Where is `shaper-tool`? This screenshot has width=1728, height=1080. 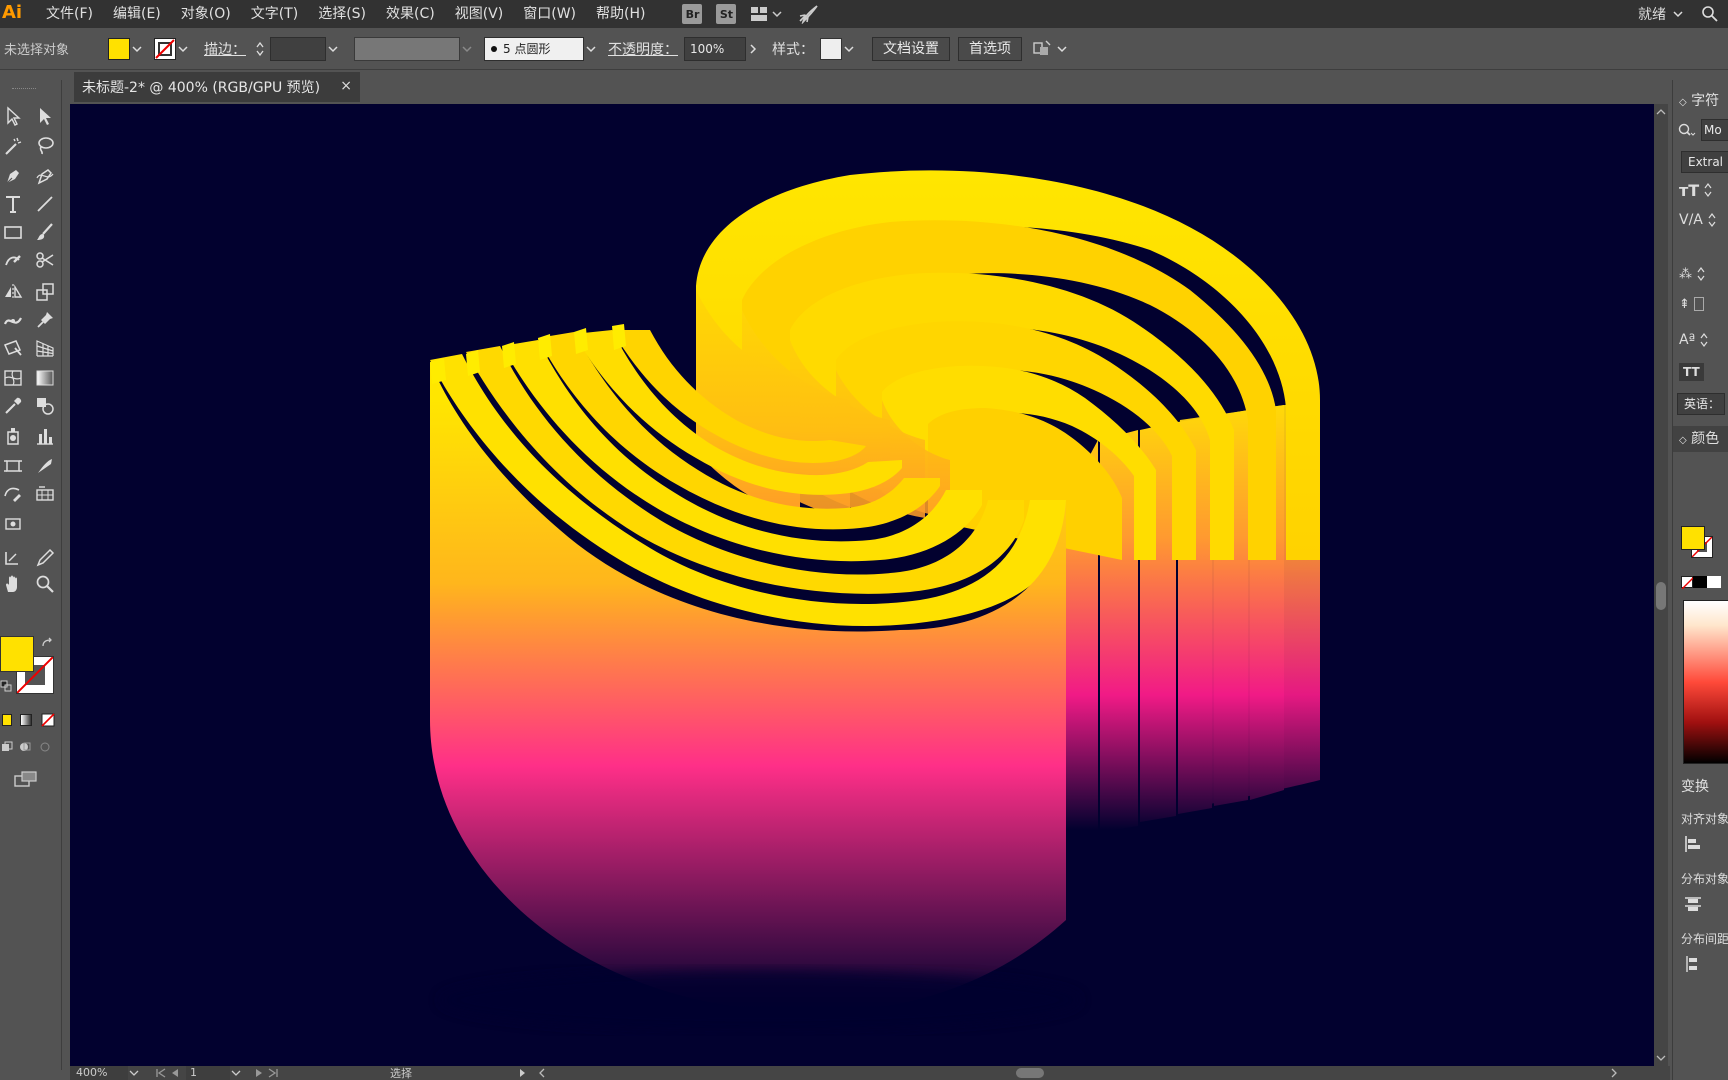
shaper-tool is located at coordinates (13, 260).